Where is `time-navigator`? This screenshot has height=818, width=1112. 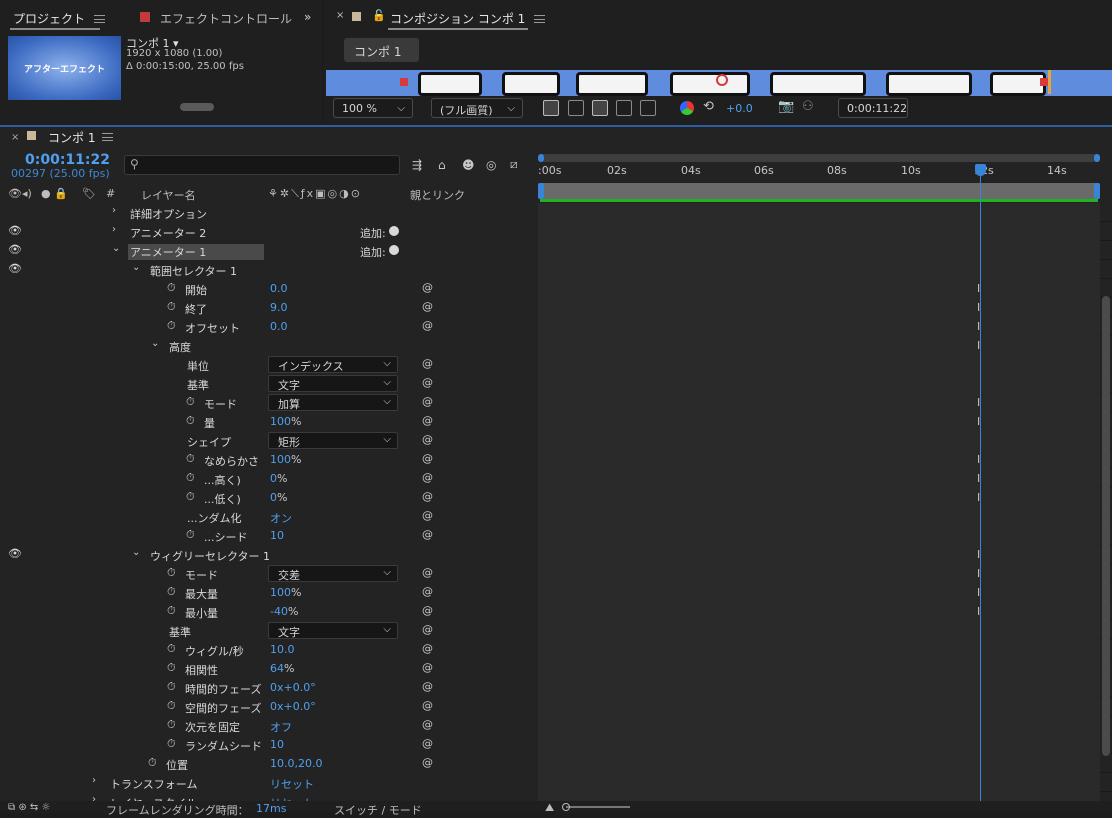
time-navigator is located at coordinates (819, 158).